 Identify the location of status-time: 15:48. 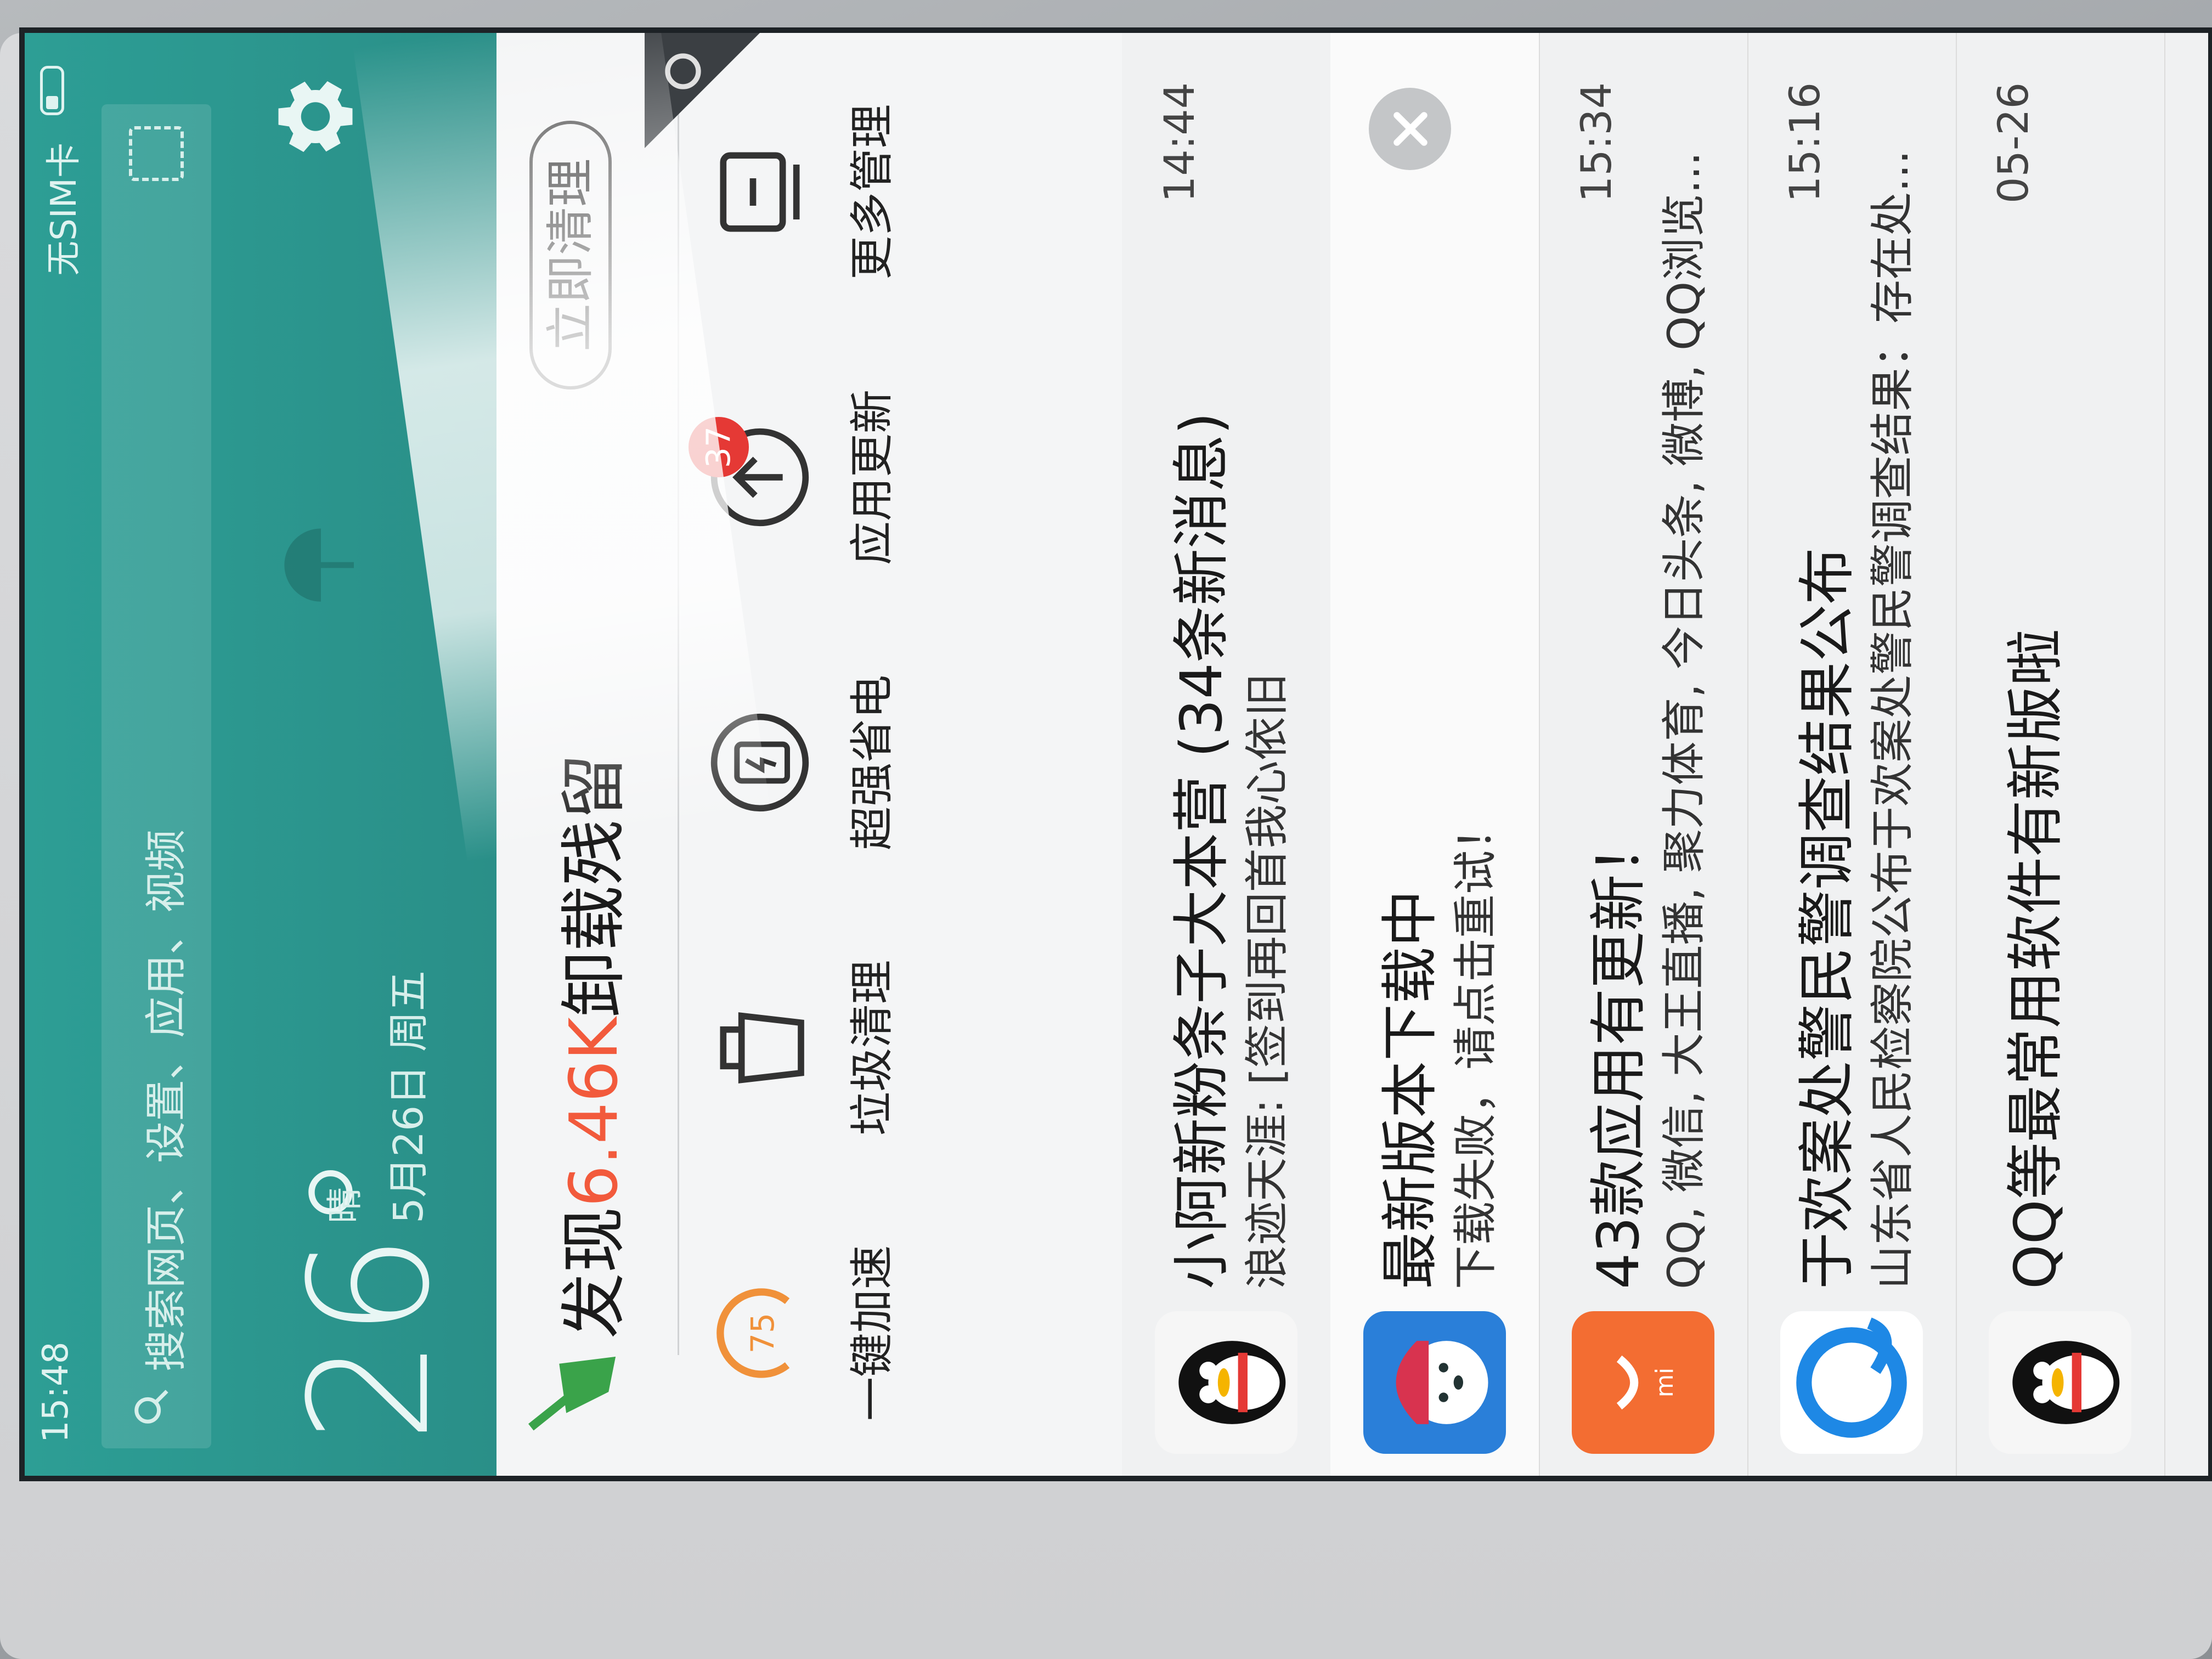
(56, 1392).